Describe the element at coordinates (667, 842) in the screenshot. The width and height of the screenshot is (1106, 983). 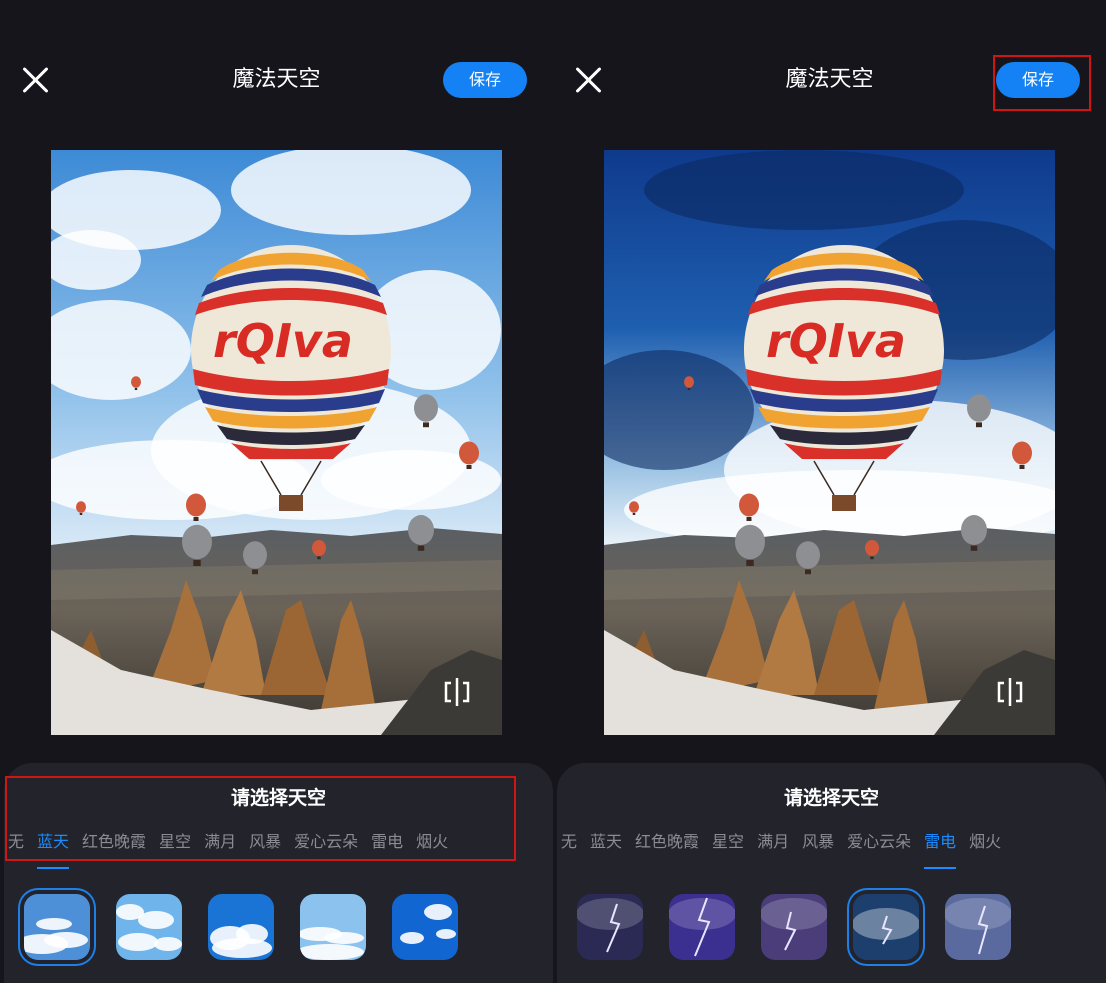
I see `sky-tab: 红色晚霞` at that location.